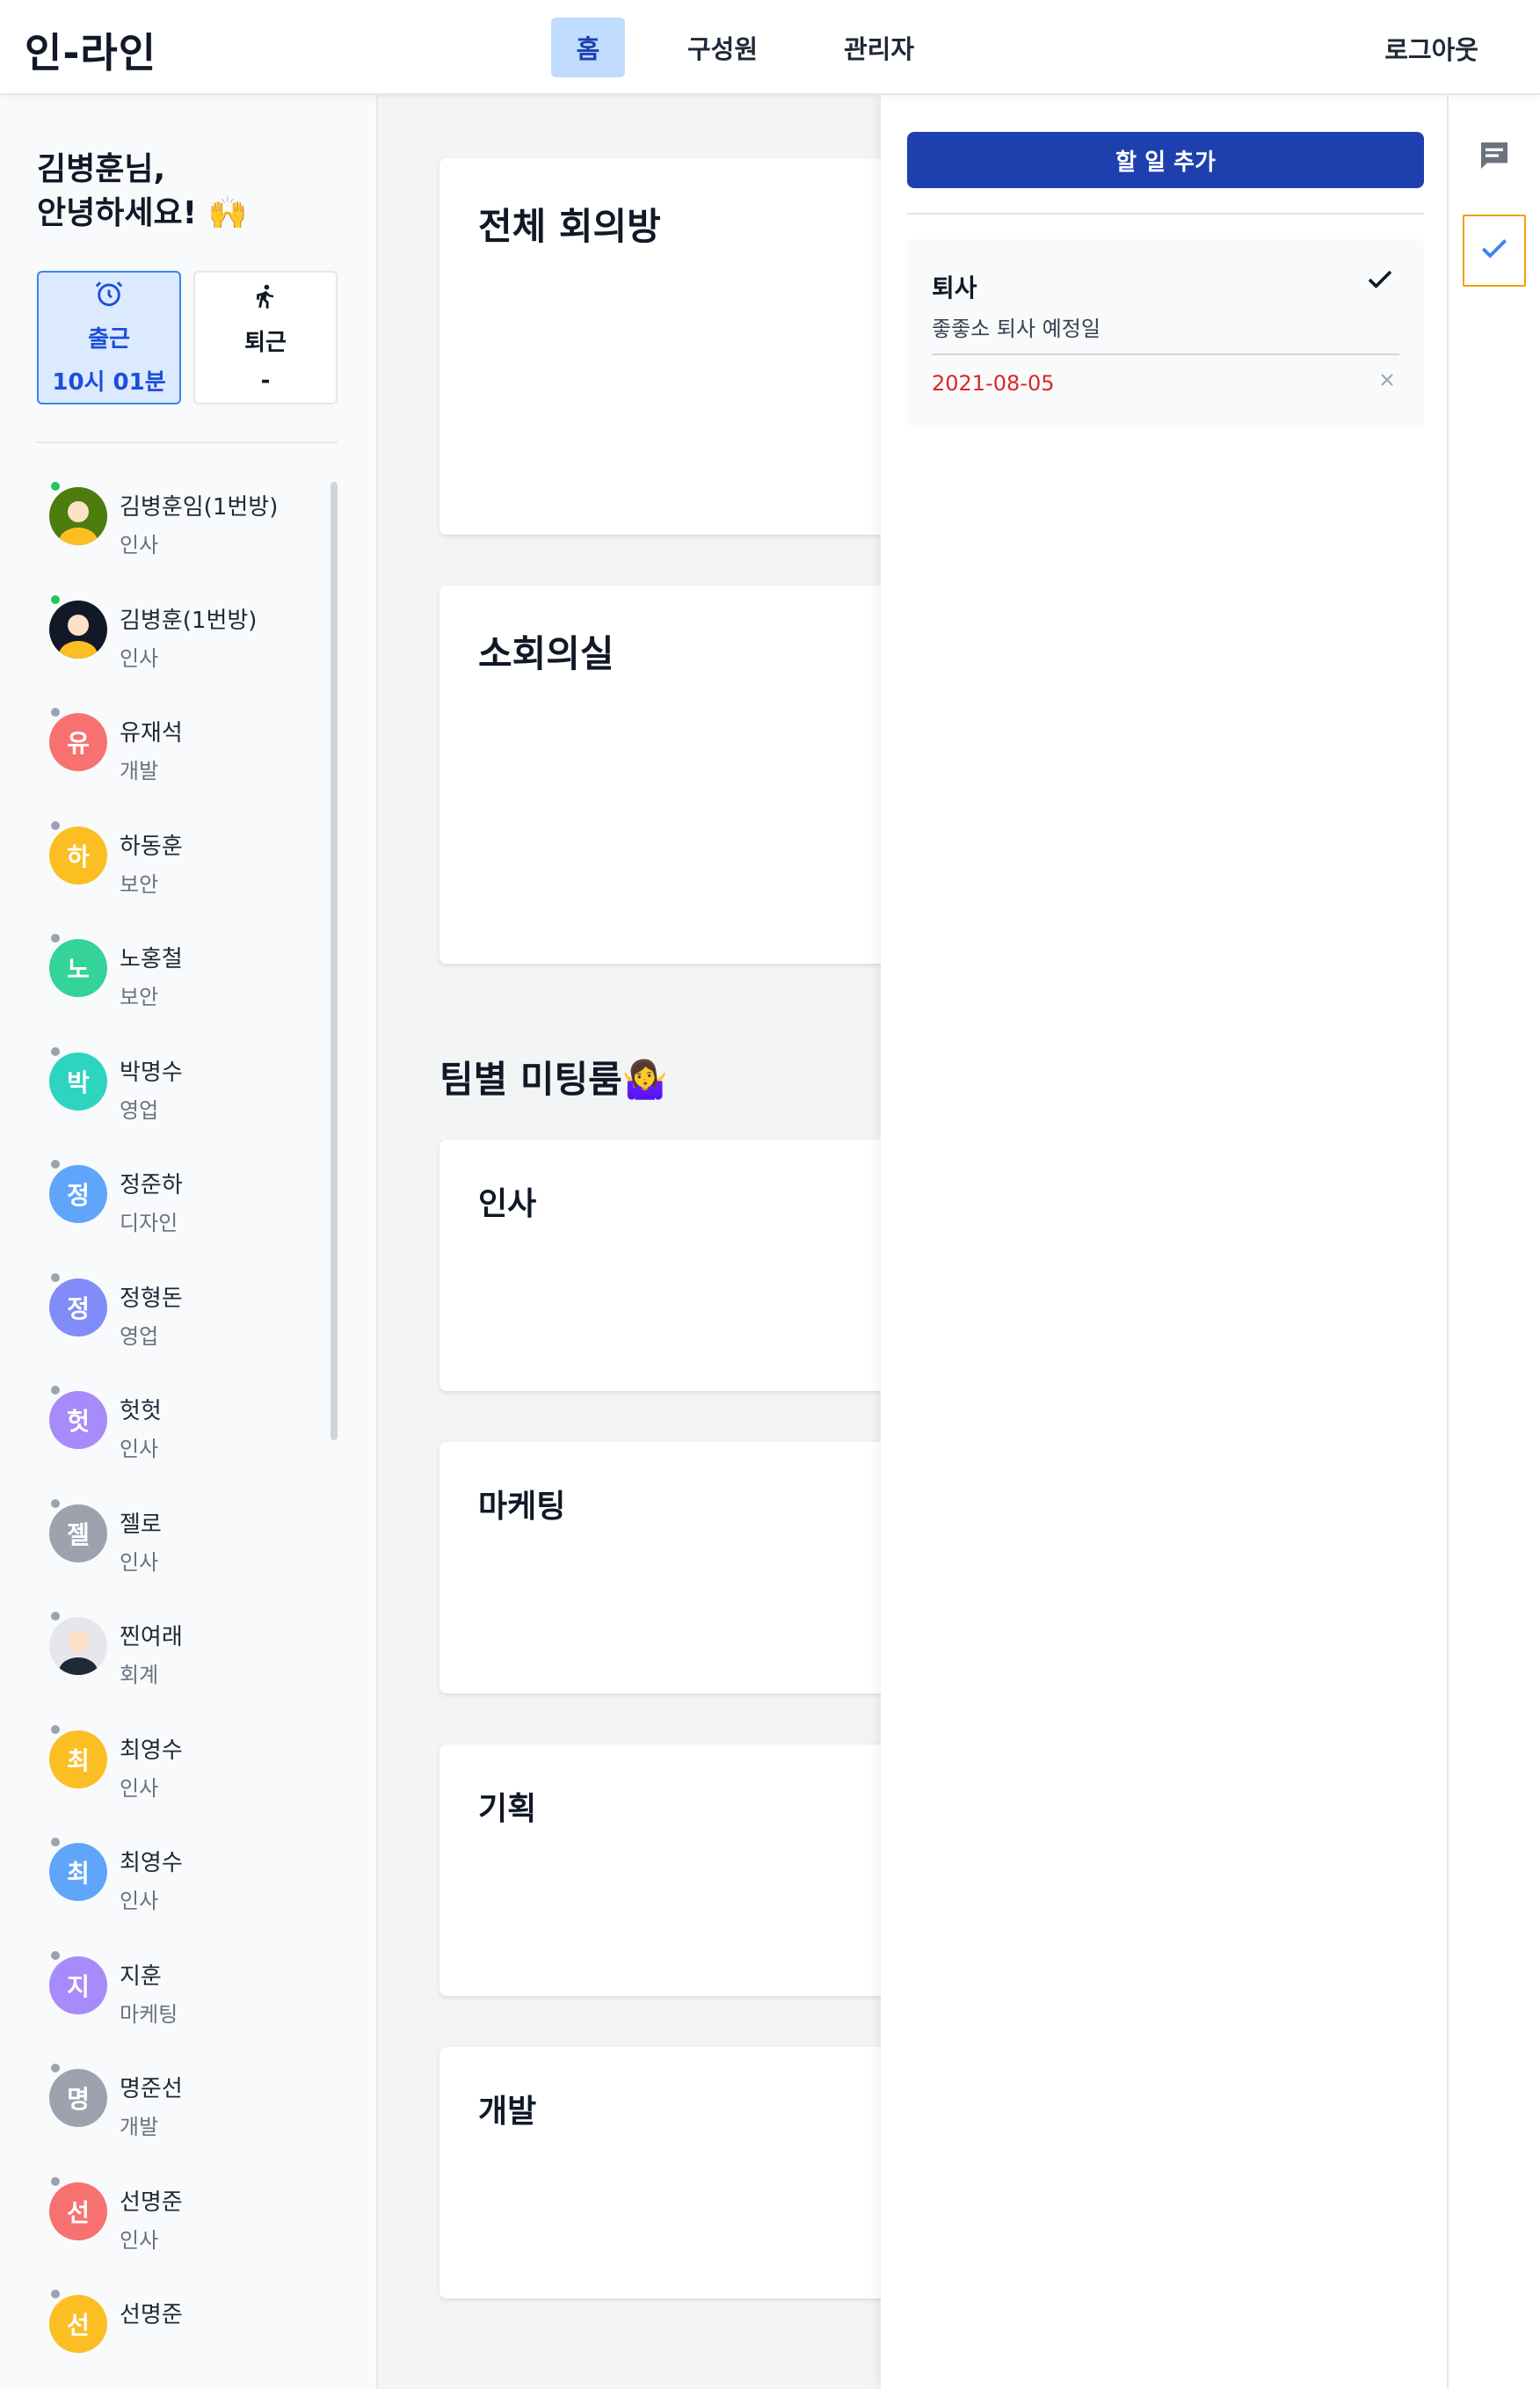  Describe the element at coordinates (1165, 333) in the screenshot. I see `todo-item: 퇴사 좋좋소 퇴사 예정일 2021-08-05` at that location.